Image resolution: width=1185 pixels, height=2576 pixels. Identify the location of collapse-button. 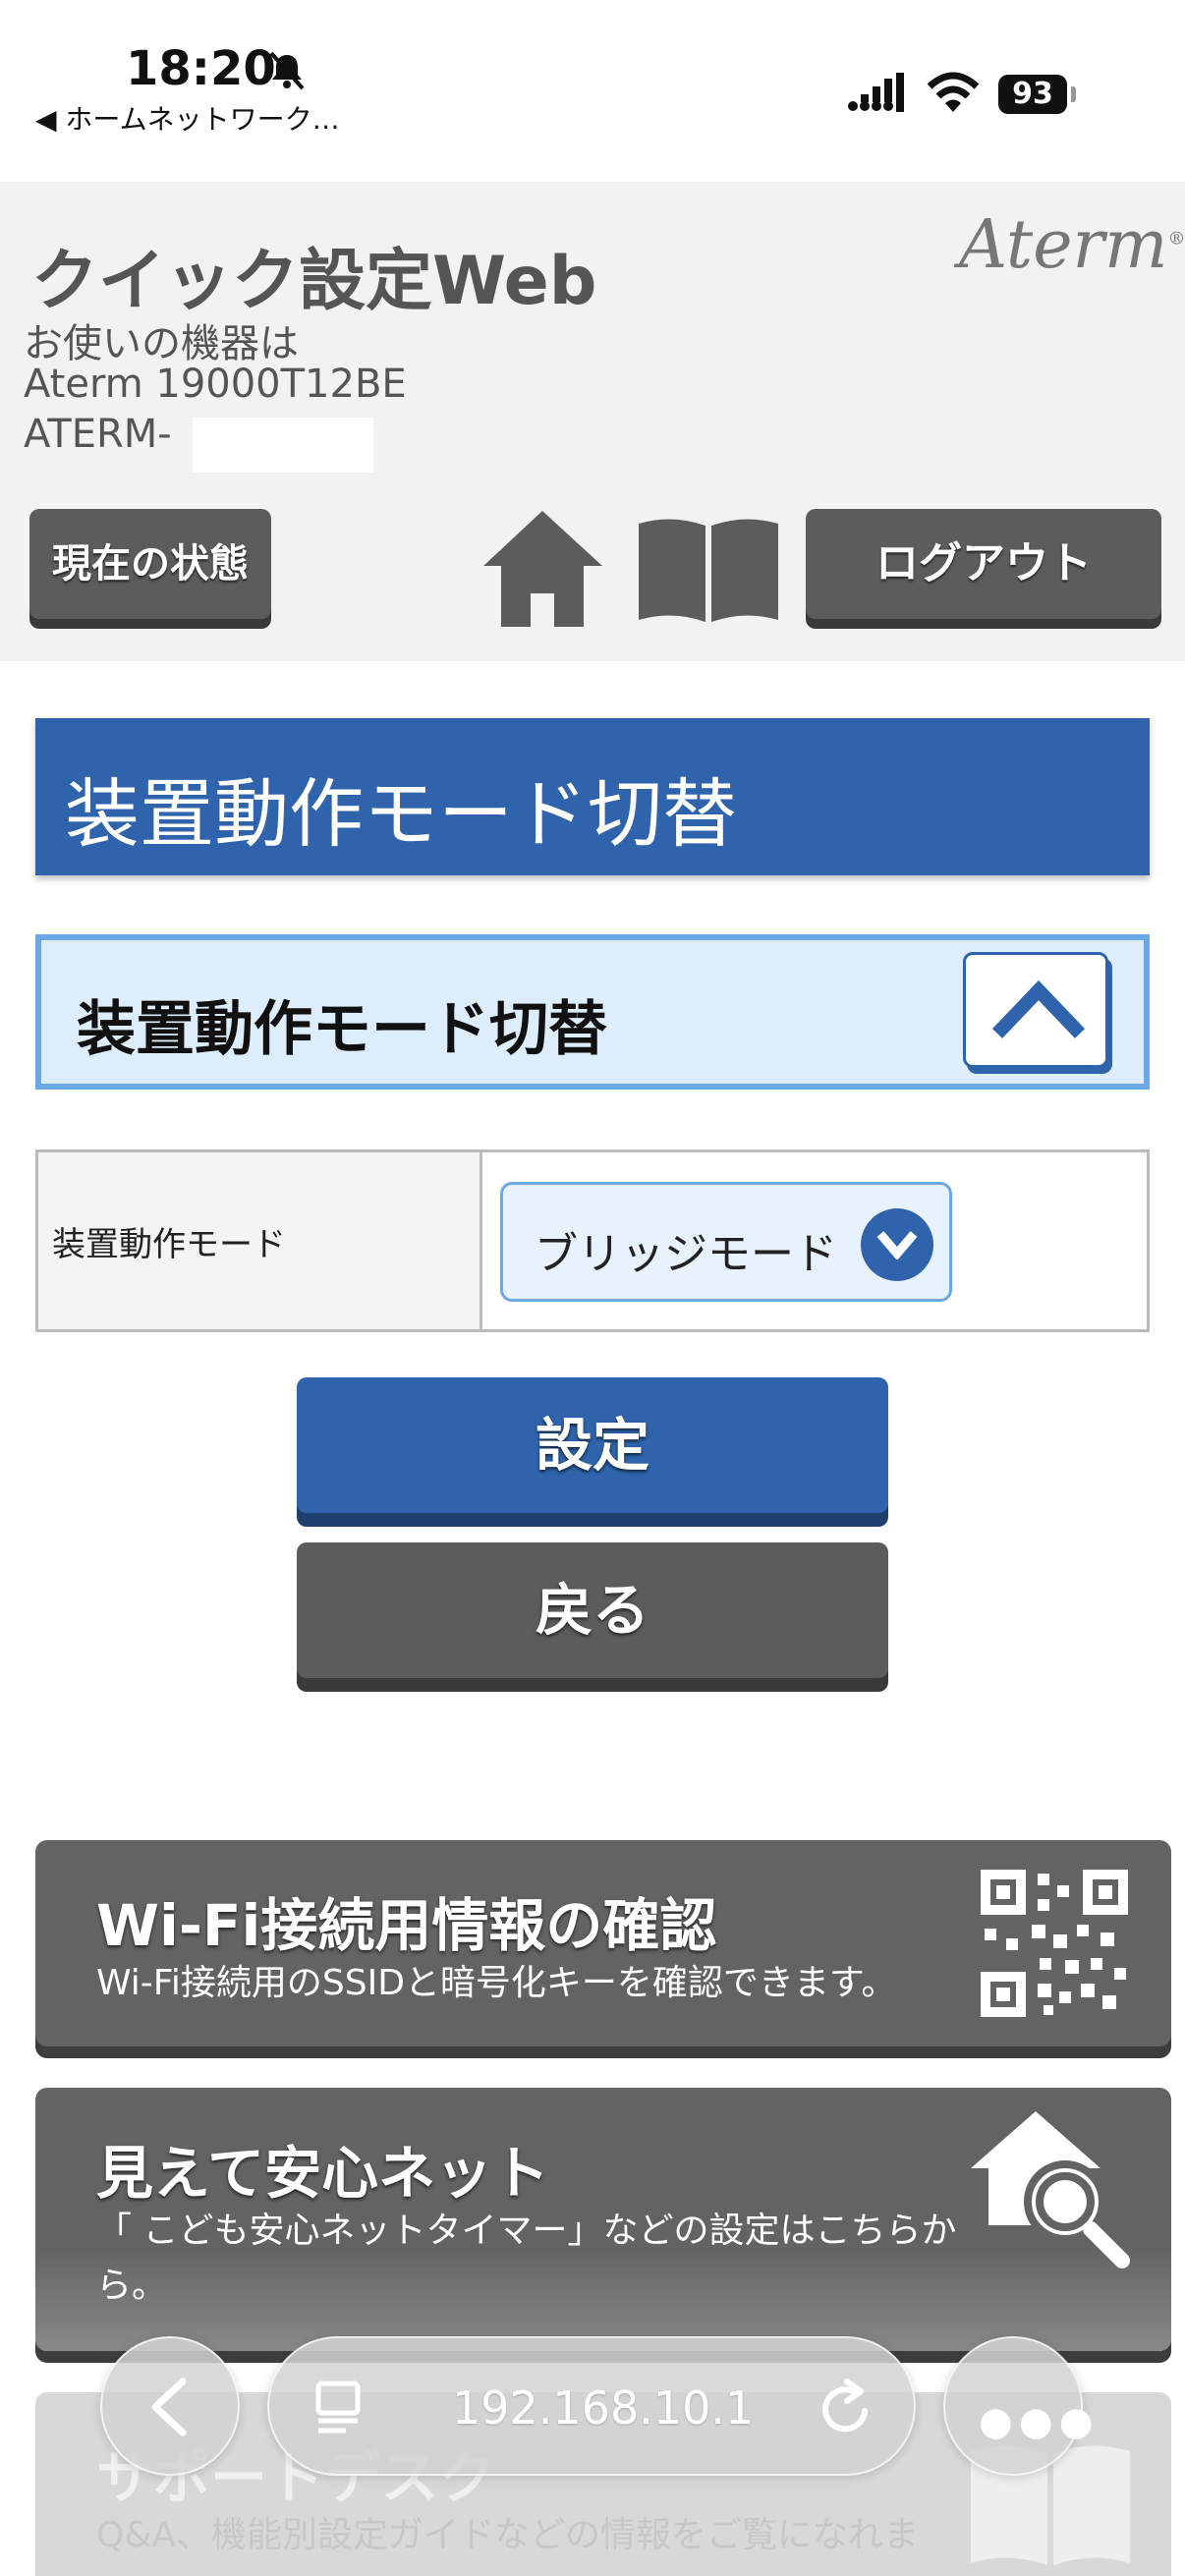
(1035, 1010).